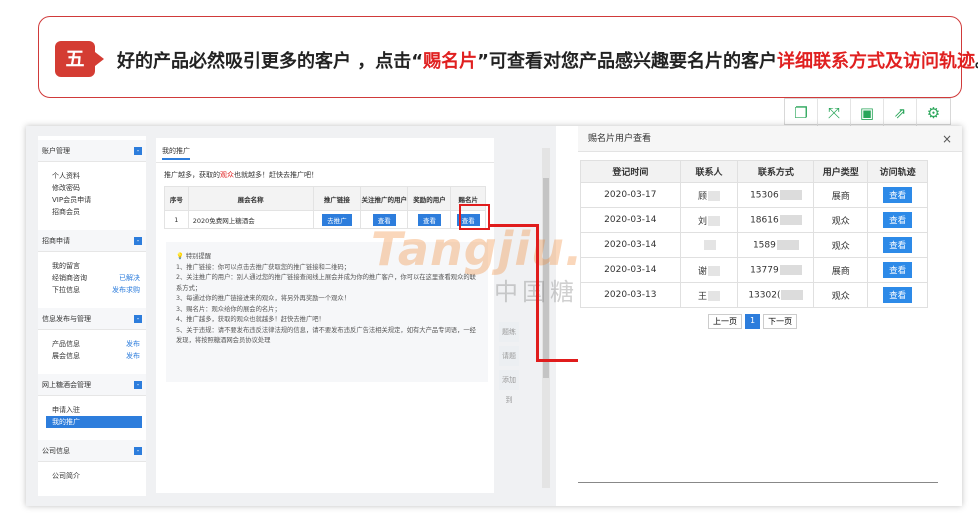  What do you see at coordinates (947, 139) in the screenshot?
I see `close-icon: ×` at bounding box center [947, 139].